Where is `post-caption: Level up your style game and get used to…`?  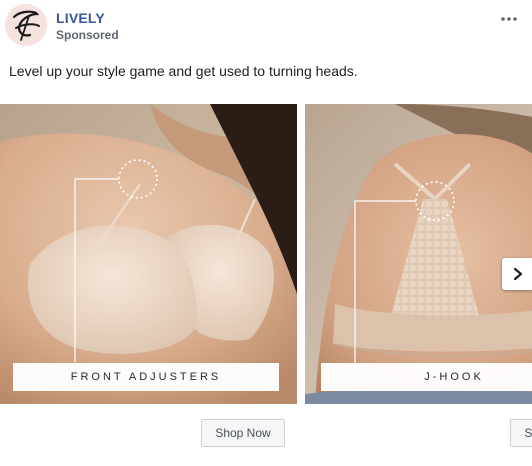 post-caption: Level up your style game and get used to… is located at coordinates (183, 71).